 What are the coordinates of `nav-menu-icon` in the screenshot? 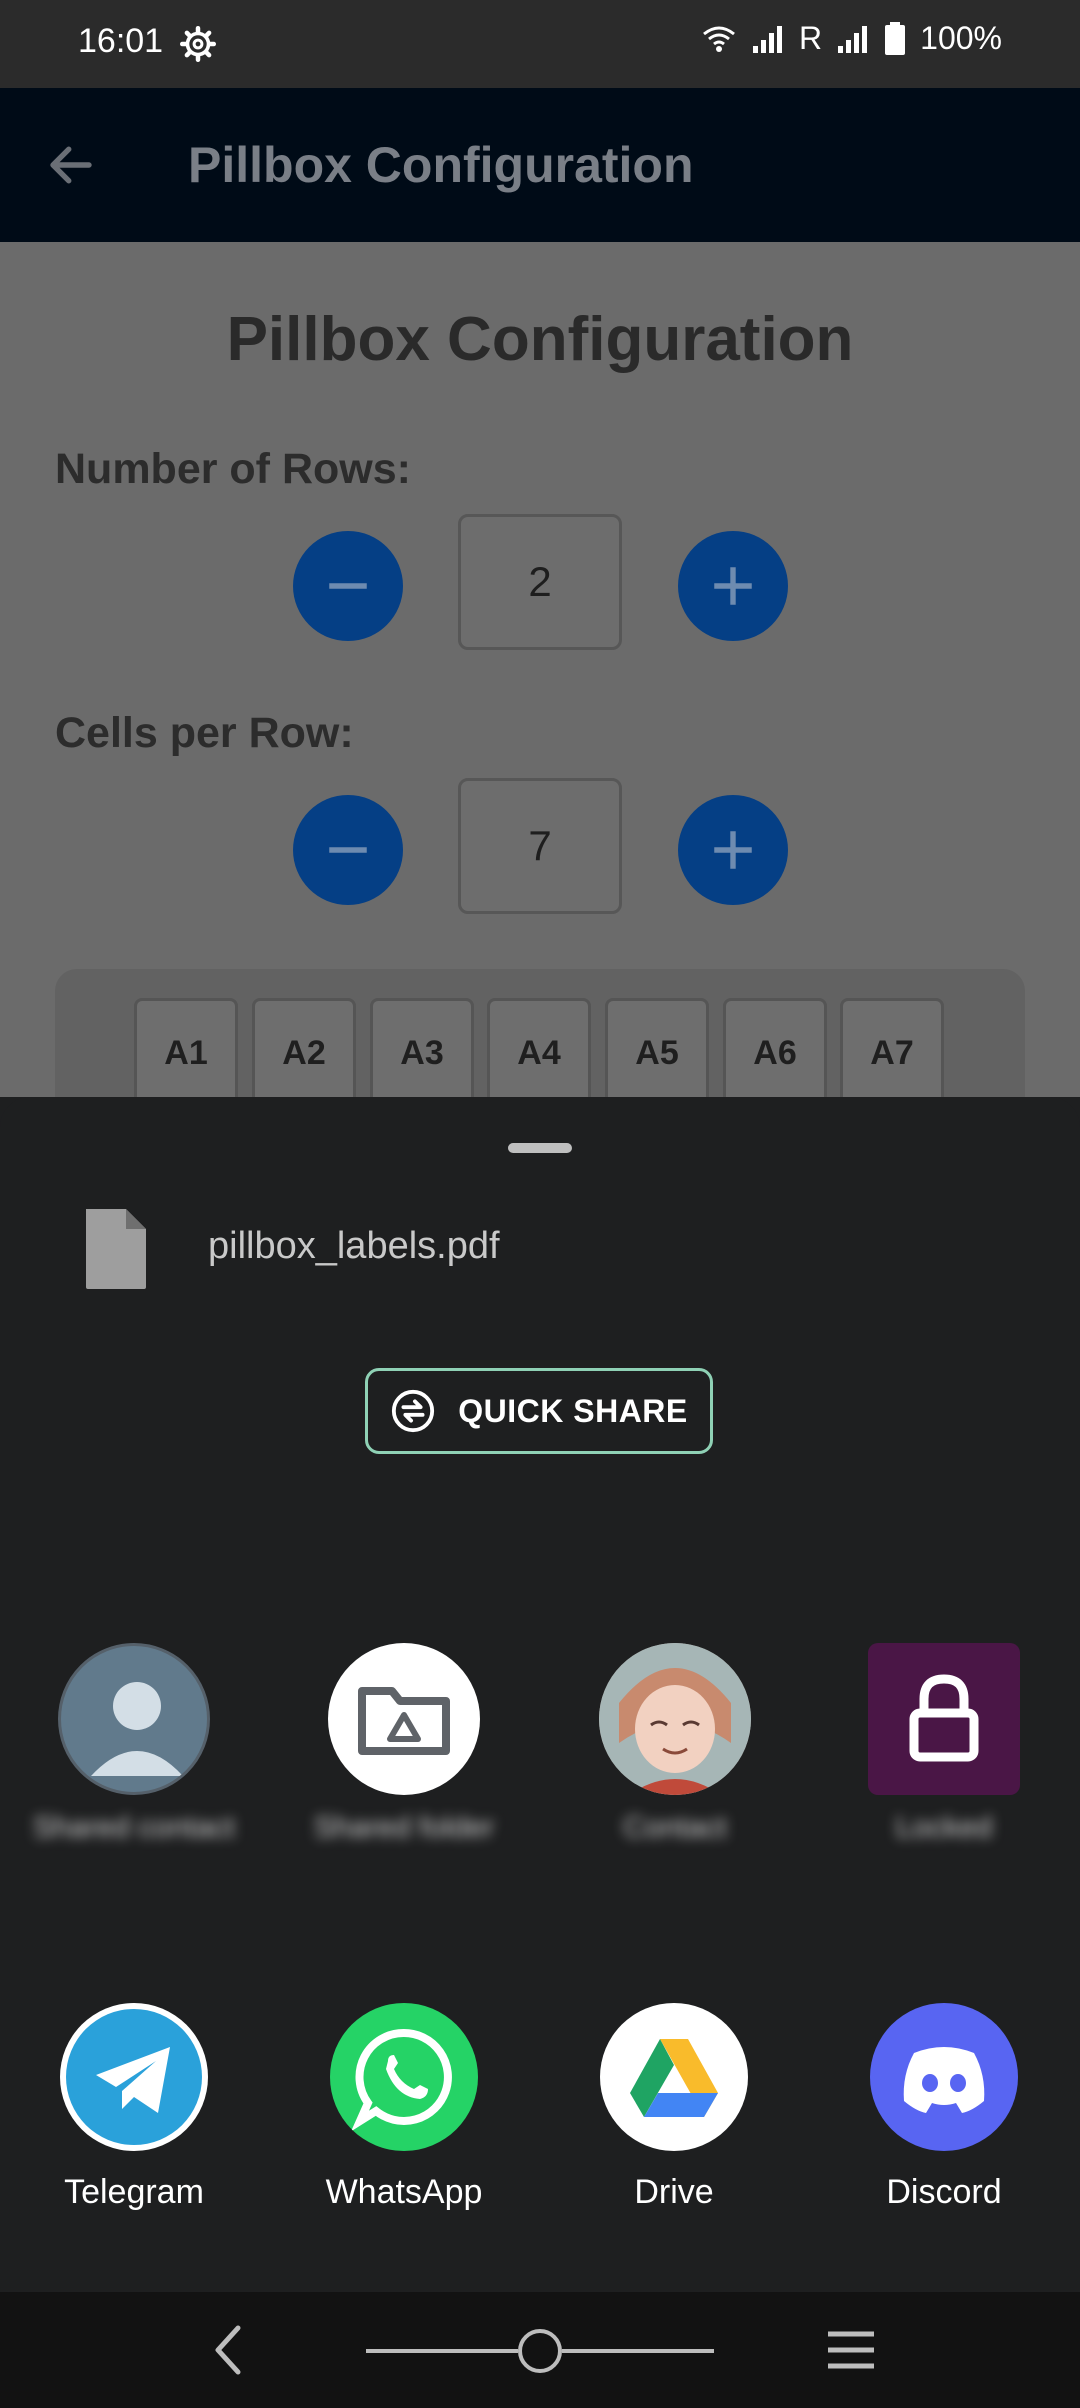 It's located at (851, 2350).